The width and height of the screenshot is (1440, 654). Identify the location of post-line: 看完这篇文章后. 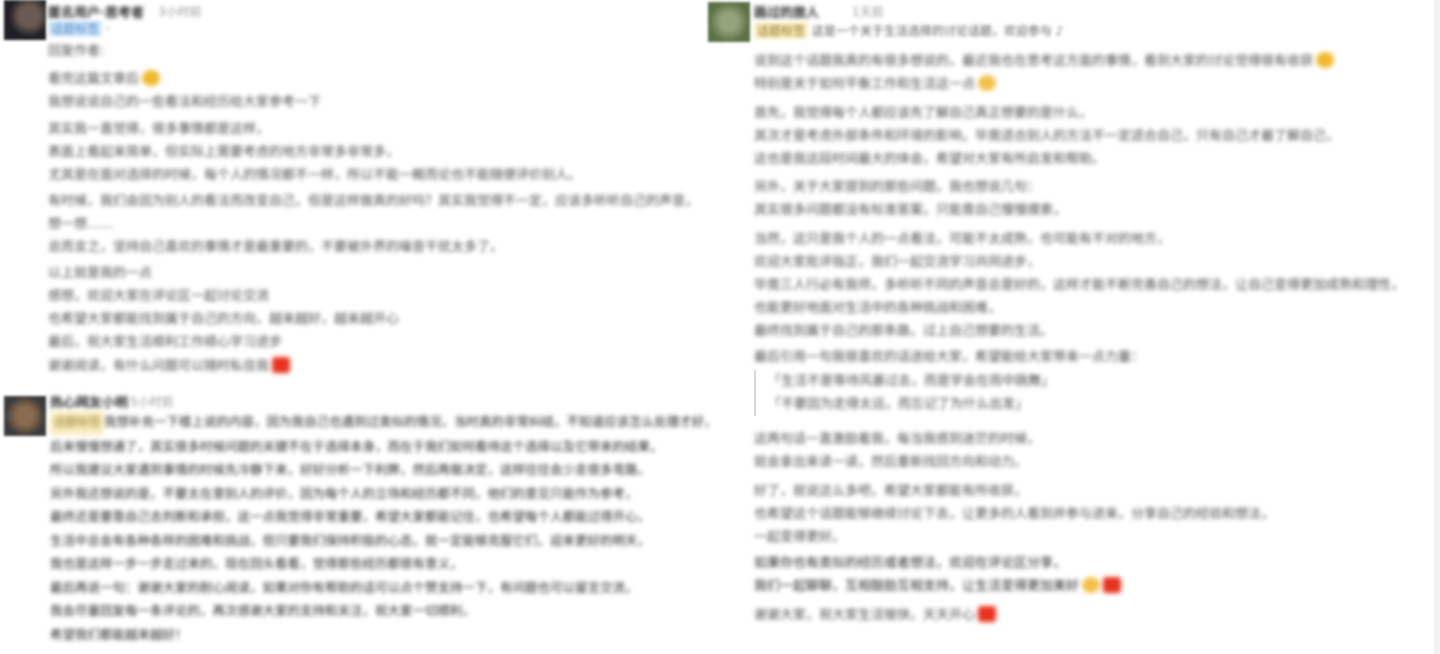
(184, 79).